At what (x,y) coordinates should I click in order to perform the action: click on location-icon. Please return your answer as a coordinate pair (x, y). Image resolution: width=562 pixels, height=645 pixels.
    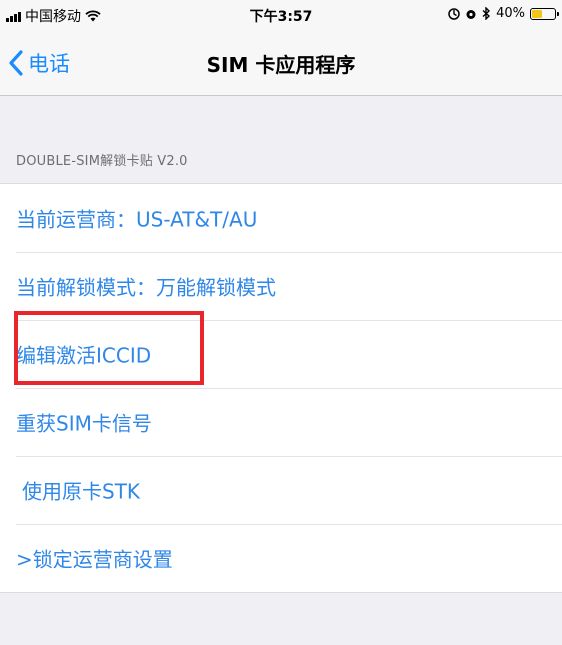
    Looking at the image, I should click on (454, 13).